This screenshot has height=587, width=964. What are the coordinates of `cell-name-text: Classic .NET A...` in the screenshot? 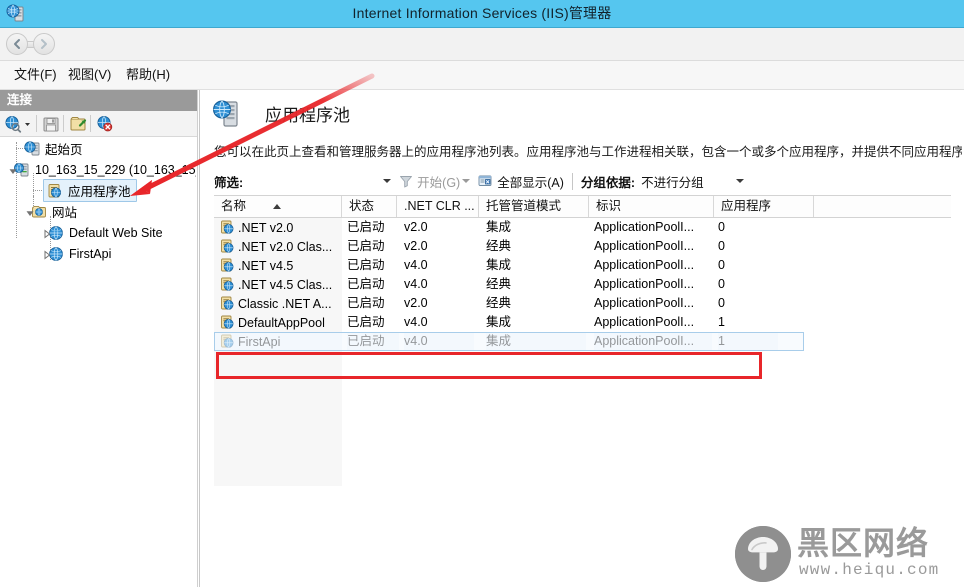 It's located at (285, 303).